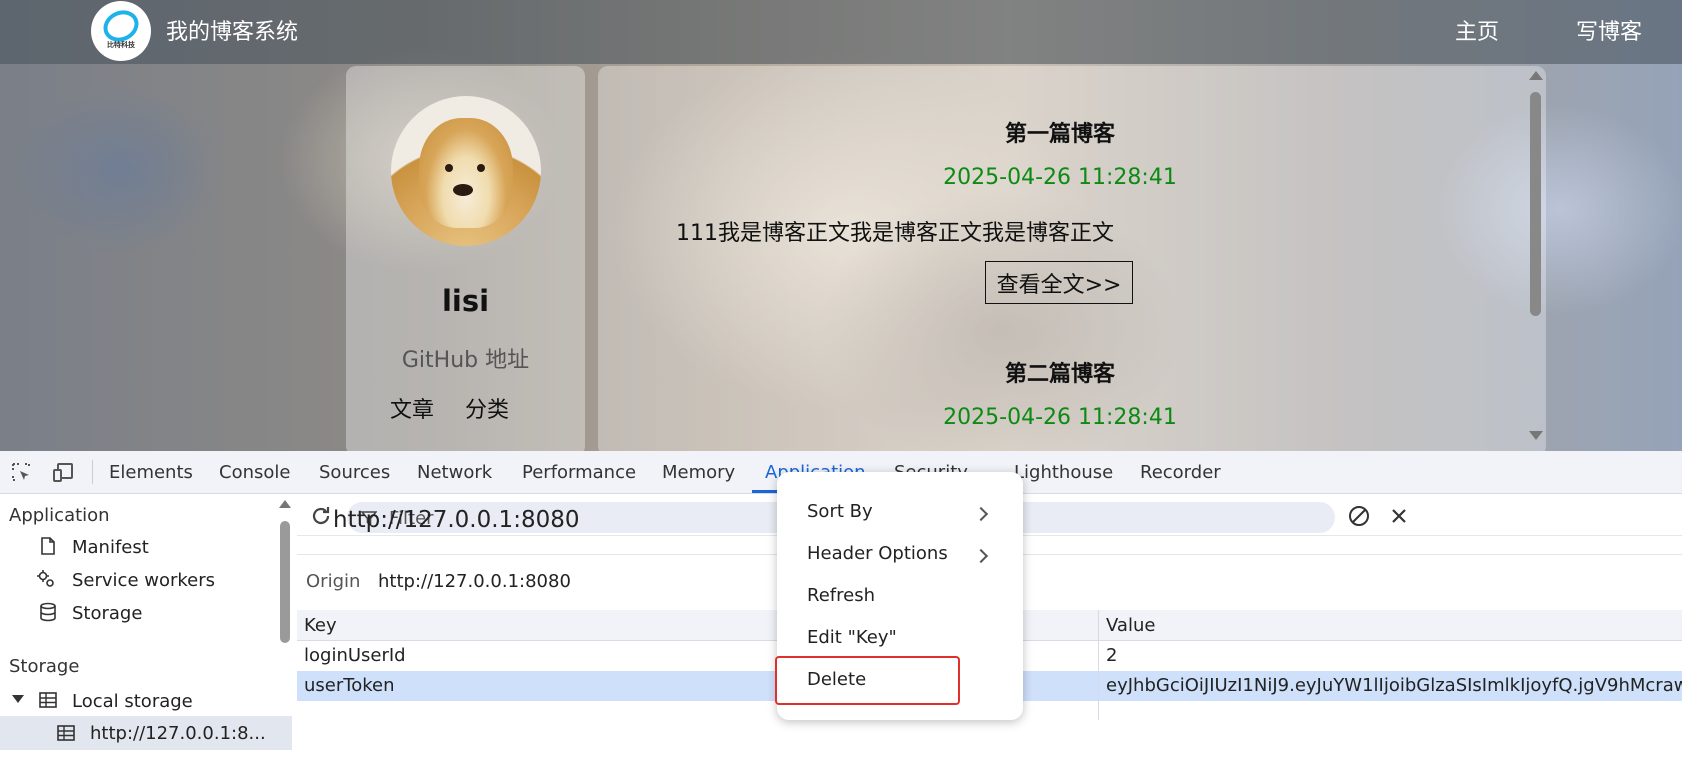 The width and height of the screenshot is (1682, 759). I want to click on profile-card: lisi GitHub 地址 文章 分类, so click(465, 258).